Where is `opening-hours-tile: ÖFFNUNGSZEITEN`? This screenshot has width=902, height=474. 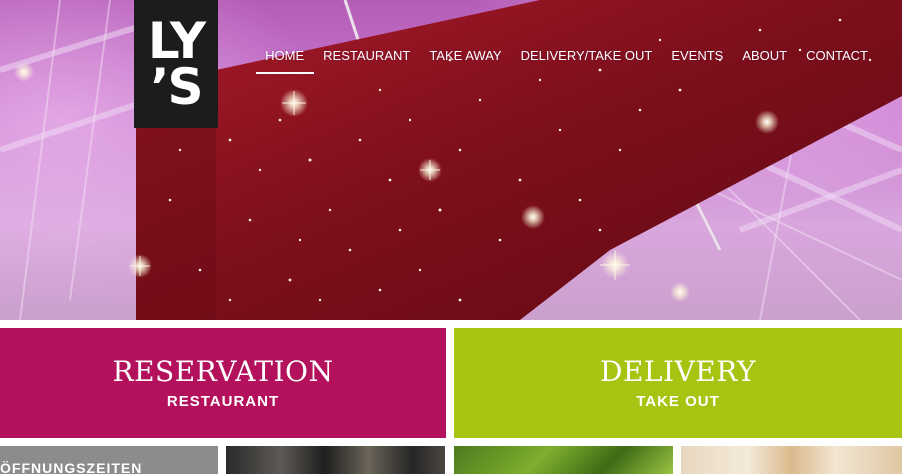 opening-hours-tile: ÖFFNUNGSZEITEN is located at coordinates (109, 460).